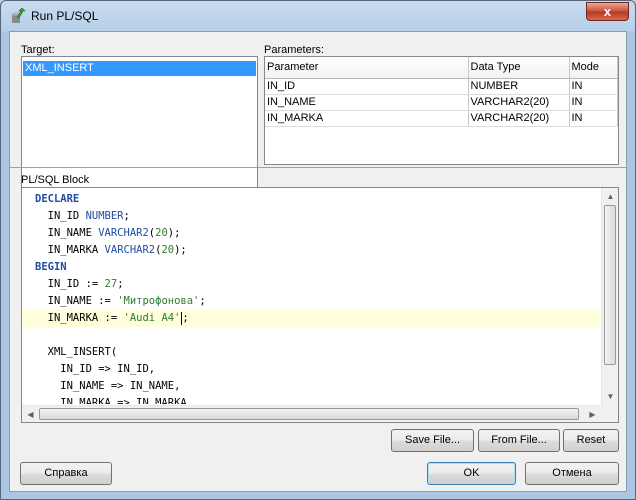  I want to click on horizontal-scroll-thumb, so click(309, 414).